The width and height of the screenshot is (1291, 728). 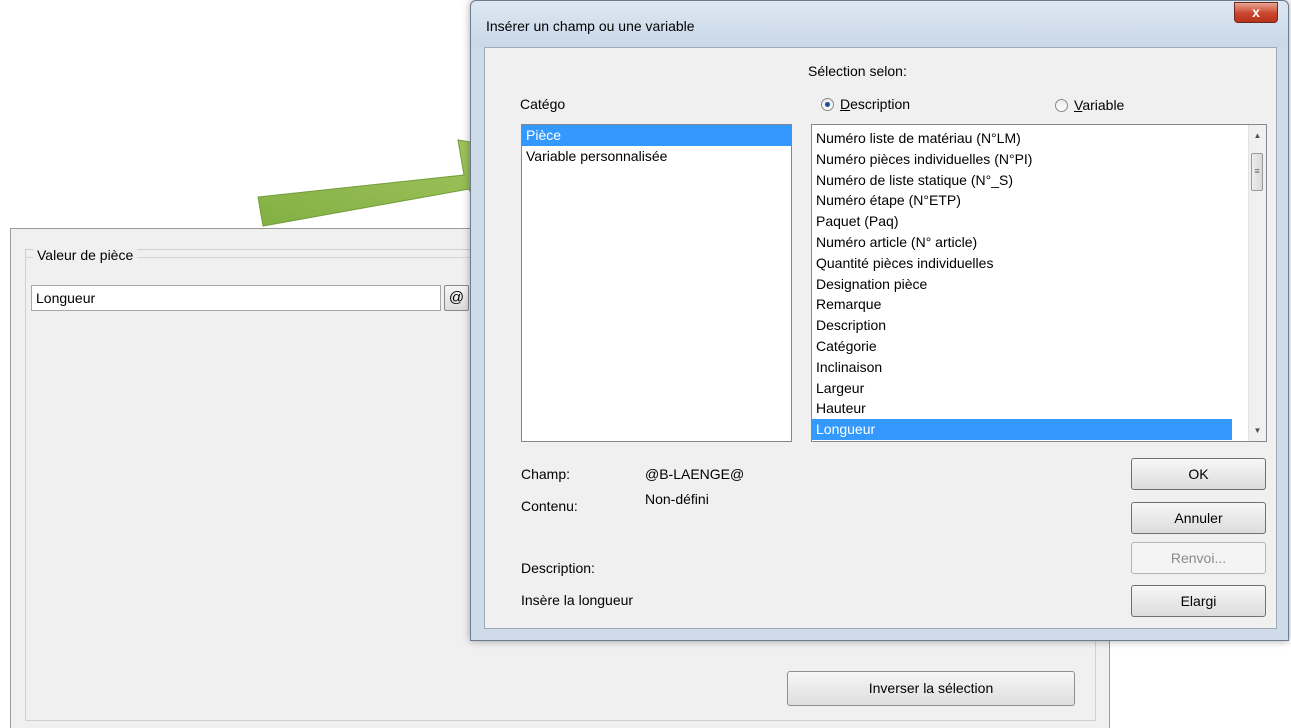 What do you see at coordinates (1022, 138) in the screenshot?
I see `field-list-item: Numéro liste de matériau (N°LM)` at bounding box center [1022, 138].